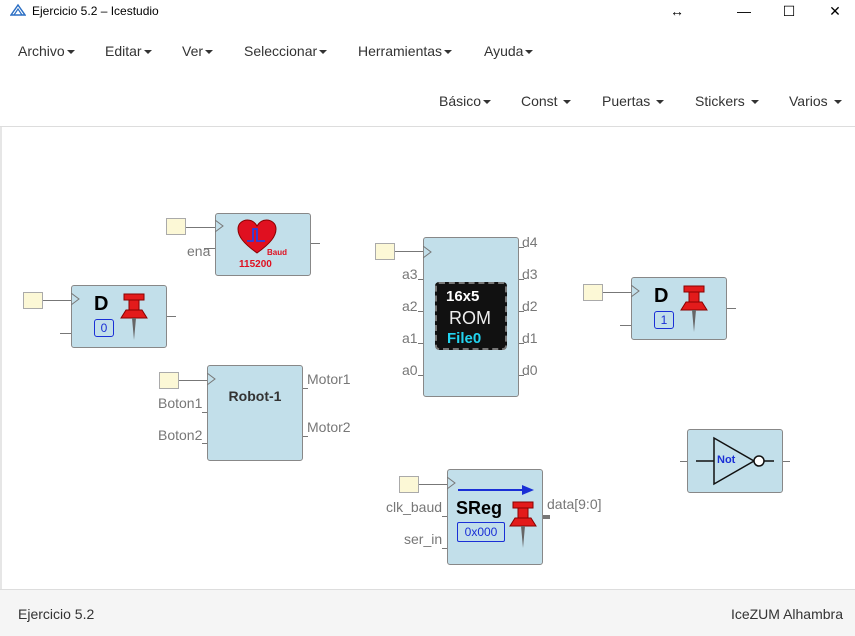 The image size is (855, 636). What do you see at coordinates (546, 517) in the screenshot?
I see `bus-wire` at bounding box center [546, 517].